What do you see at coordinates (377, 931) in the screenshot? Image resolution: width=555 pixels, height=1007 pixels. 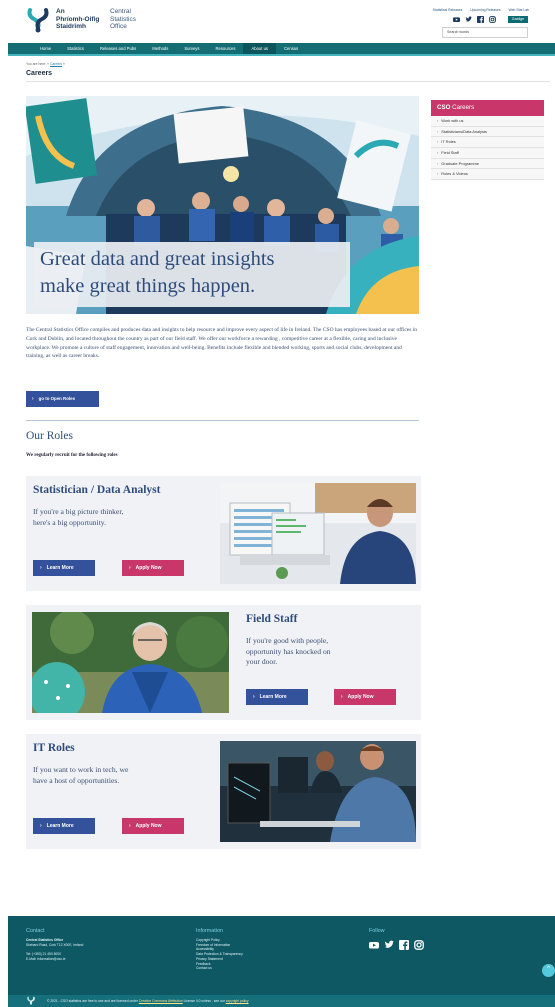 I see `footer-follow-heading: Follow` at bounding box center [377, 931].